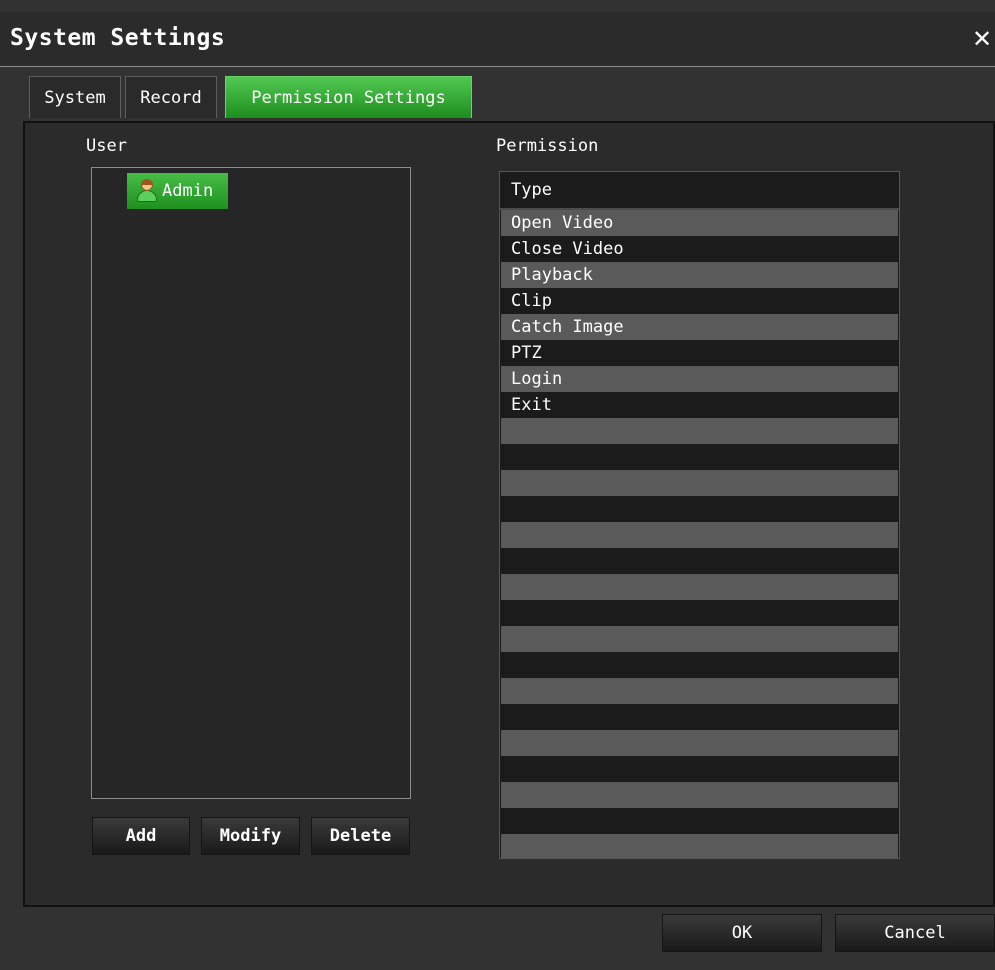 The image size is (995, 970). Describe the element at coordinates (699, 249) in the screenshot. I see `permission-row: Close Video` at that location.